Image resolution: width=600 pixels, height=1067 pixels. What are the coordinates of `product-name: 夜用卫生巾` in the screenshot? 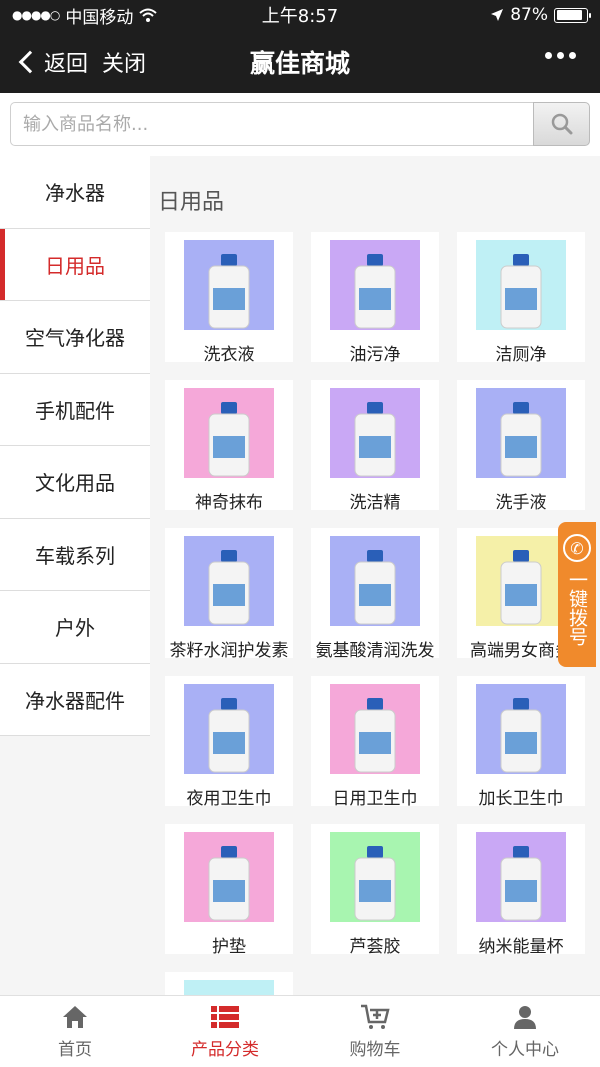 It's located at (229, 797).